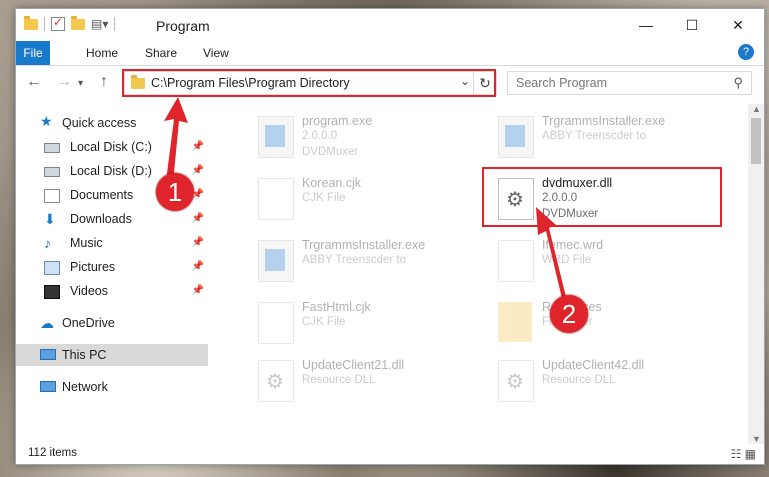 The image size is (769, 477). I want to click on status-bar: 112 items ☷ ▦, so click(390, 454).